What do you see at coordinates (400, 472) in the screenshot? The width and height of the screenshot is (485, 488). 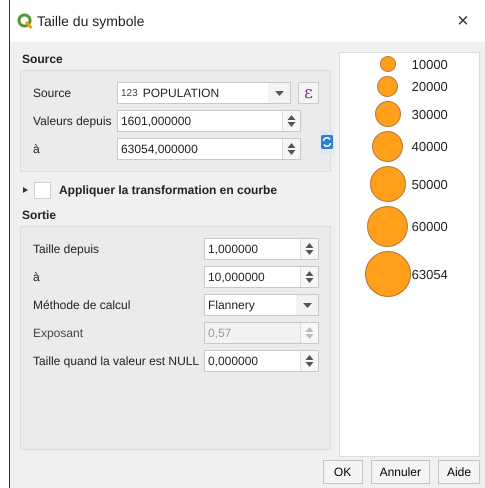 I see `dialog-button: Annuler` at bounding box center [400, 472].